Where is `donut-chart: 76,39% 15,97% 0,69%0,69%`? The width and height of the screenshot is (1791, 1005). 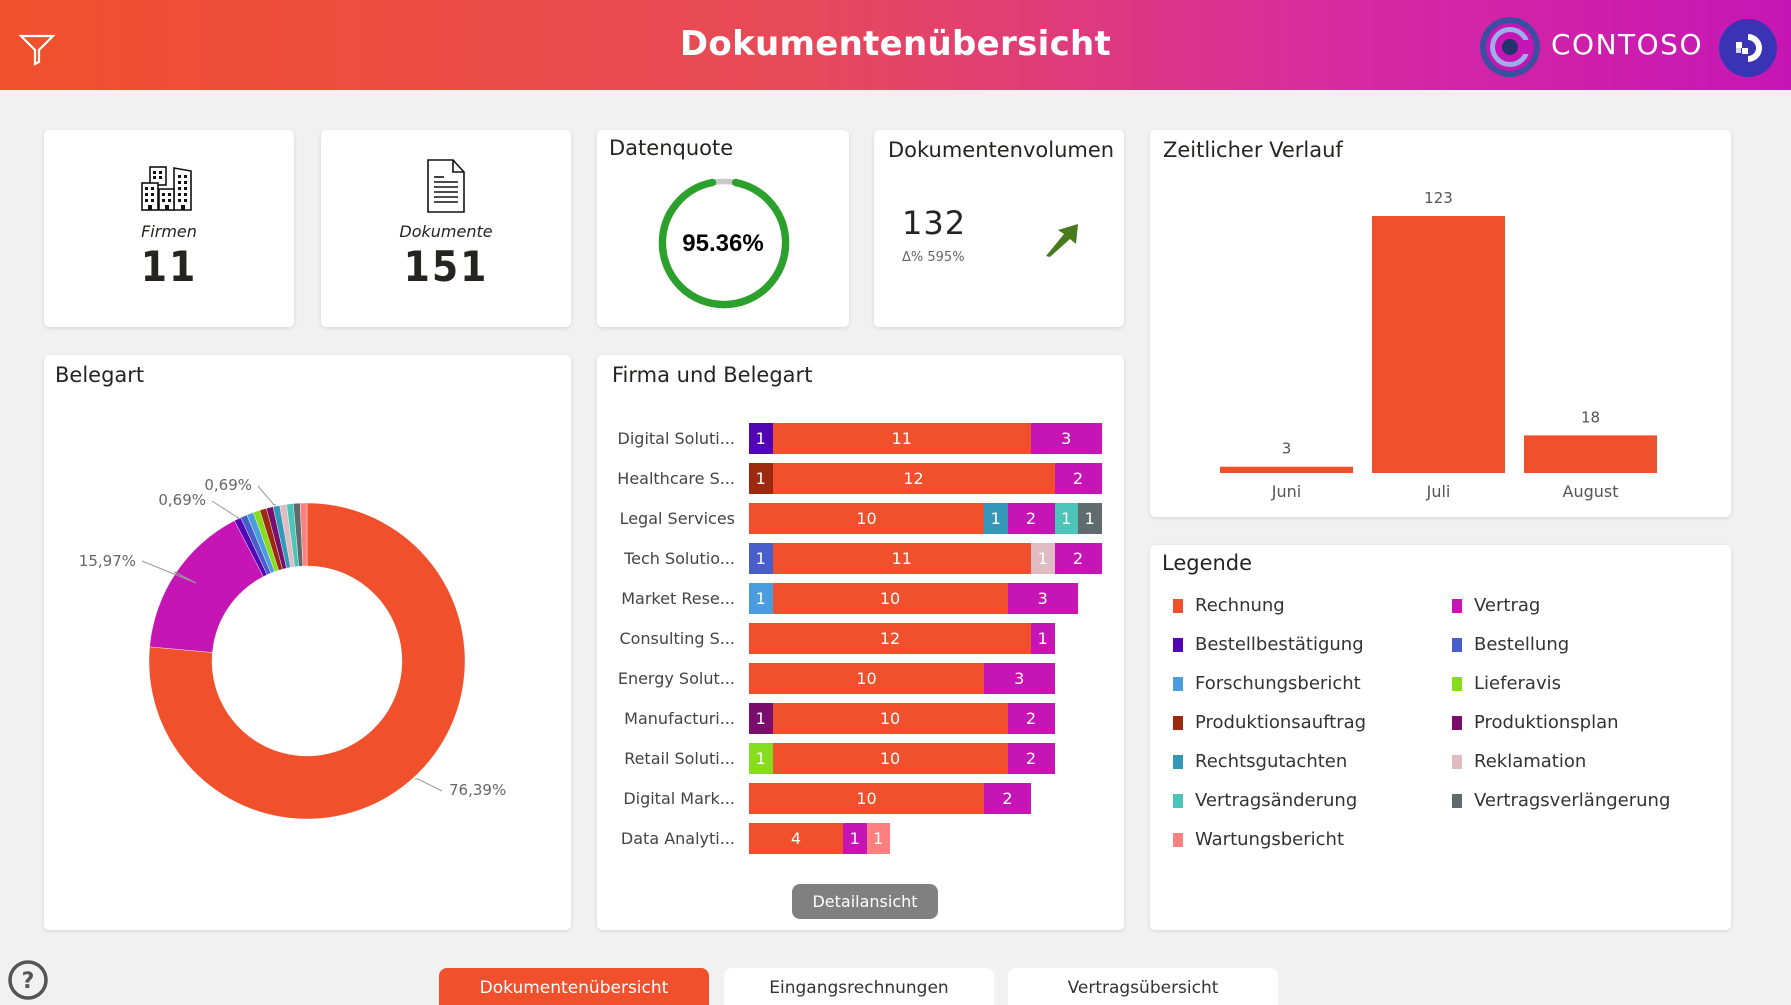 donut-chart: 76,39% 15,97% 0,69%0,69% is located at coordinates (292, 648).